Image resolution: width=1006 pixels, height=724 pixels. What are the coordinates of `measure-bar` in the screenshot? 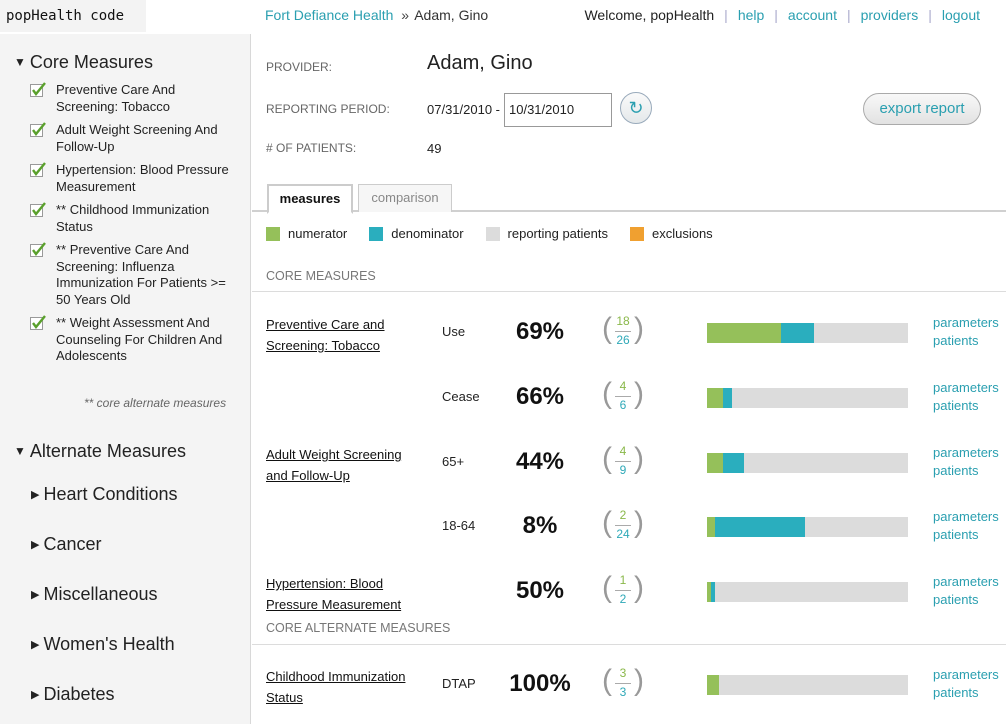 It's located at (807, 527).